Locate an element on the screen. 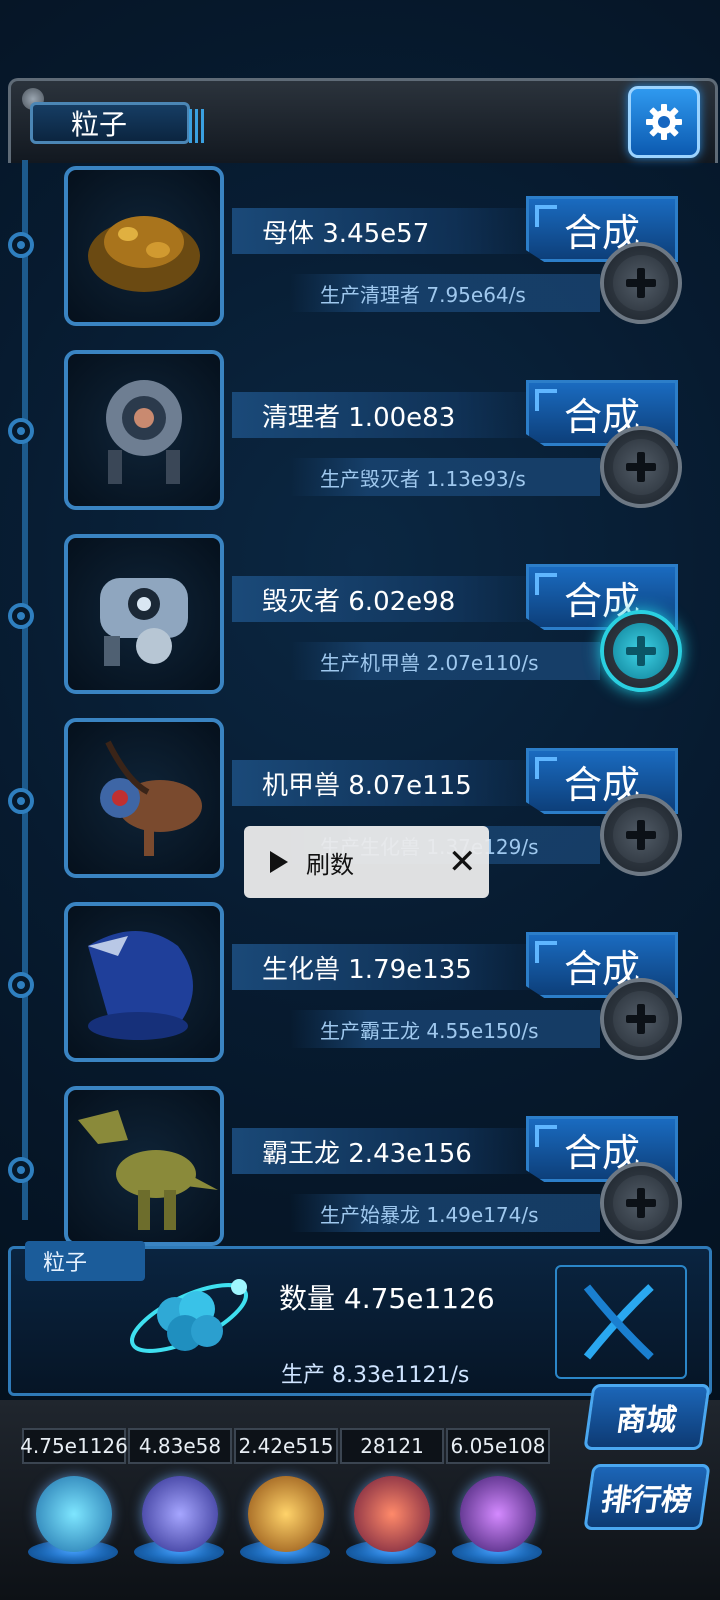 This screenshot has width=720, height=1600. unit-row-bio-beast: 生化兽 1.79e135 生产霸王龙 4.55e150/s 合成 is located at coordinates (360, 992).